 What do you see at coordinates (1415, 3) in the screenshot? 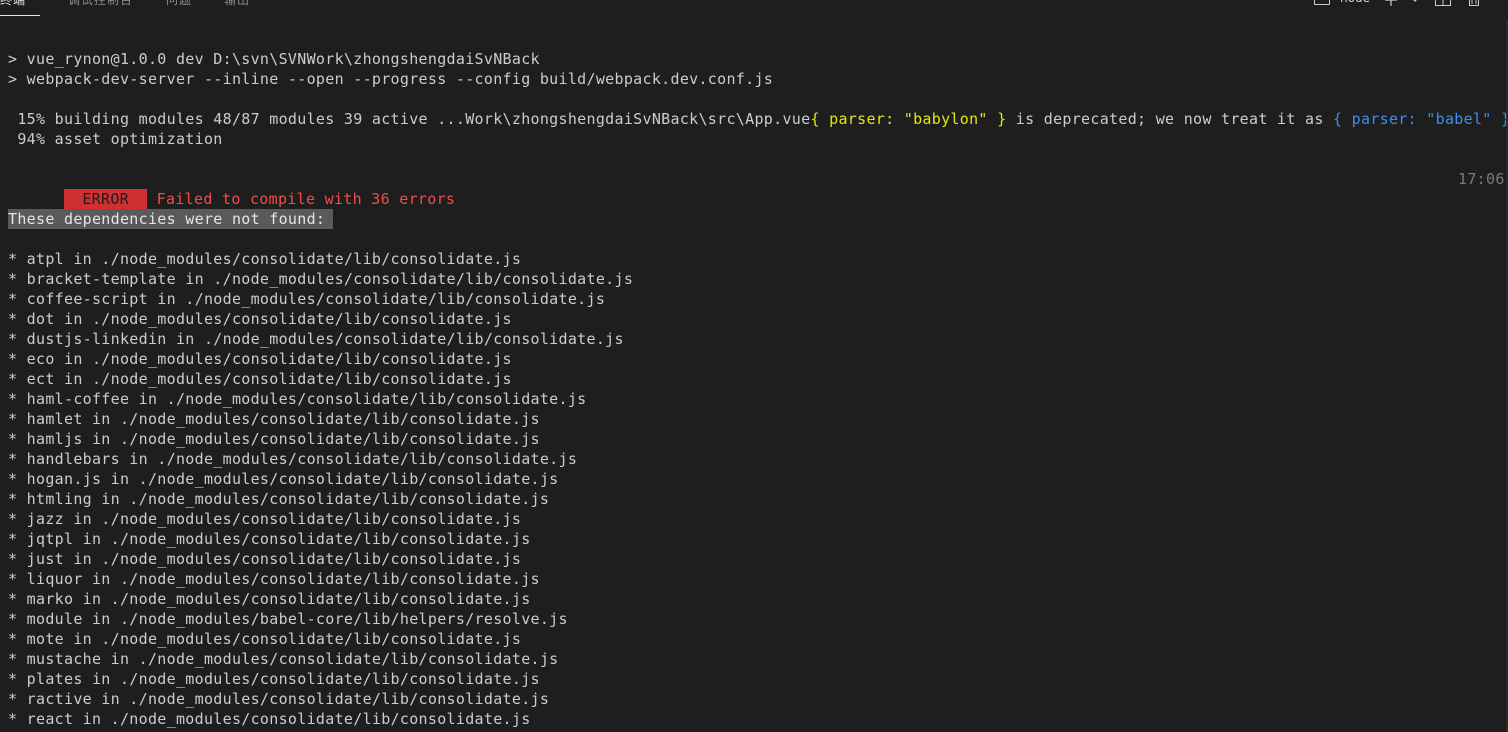
I see `chevron-down-icon` at bounding box center [1415, 3].